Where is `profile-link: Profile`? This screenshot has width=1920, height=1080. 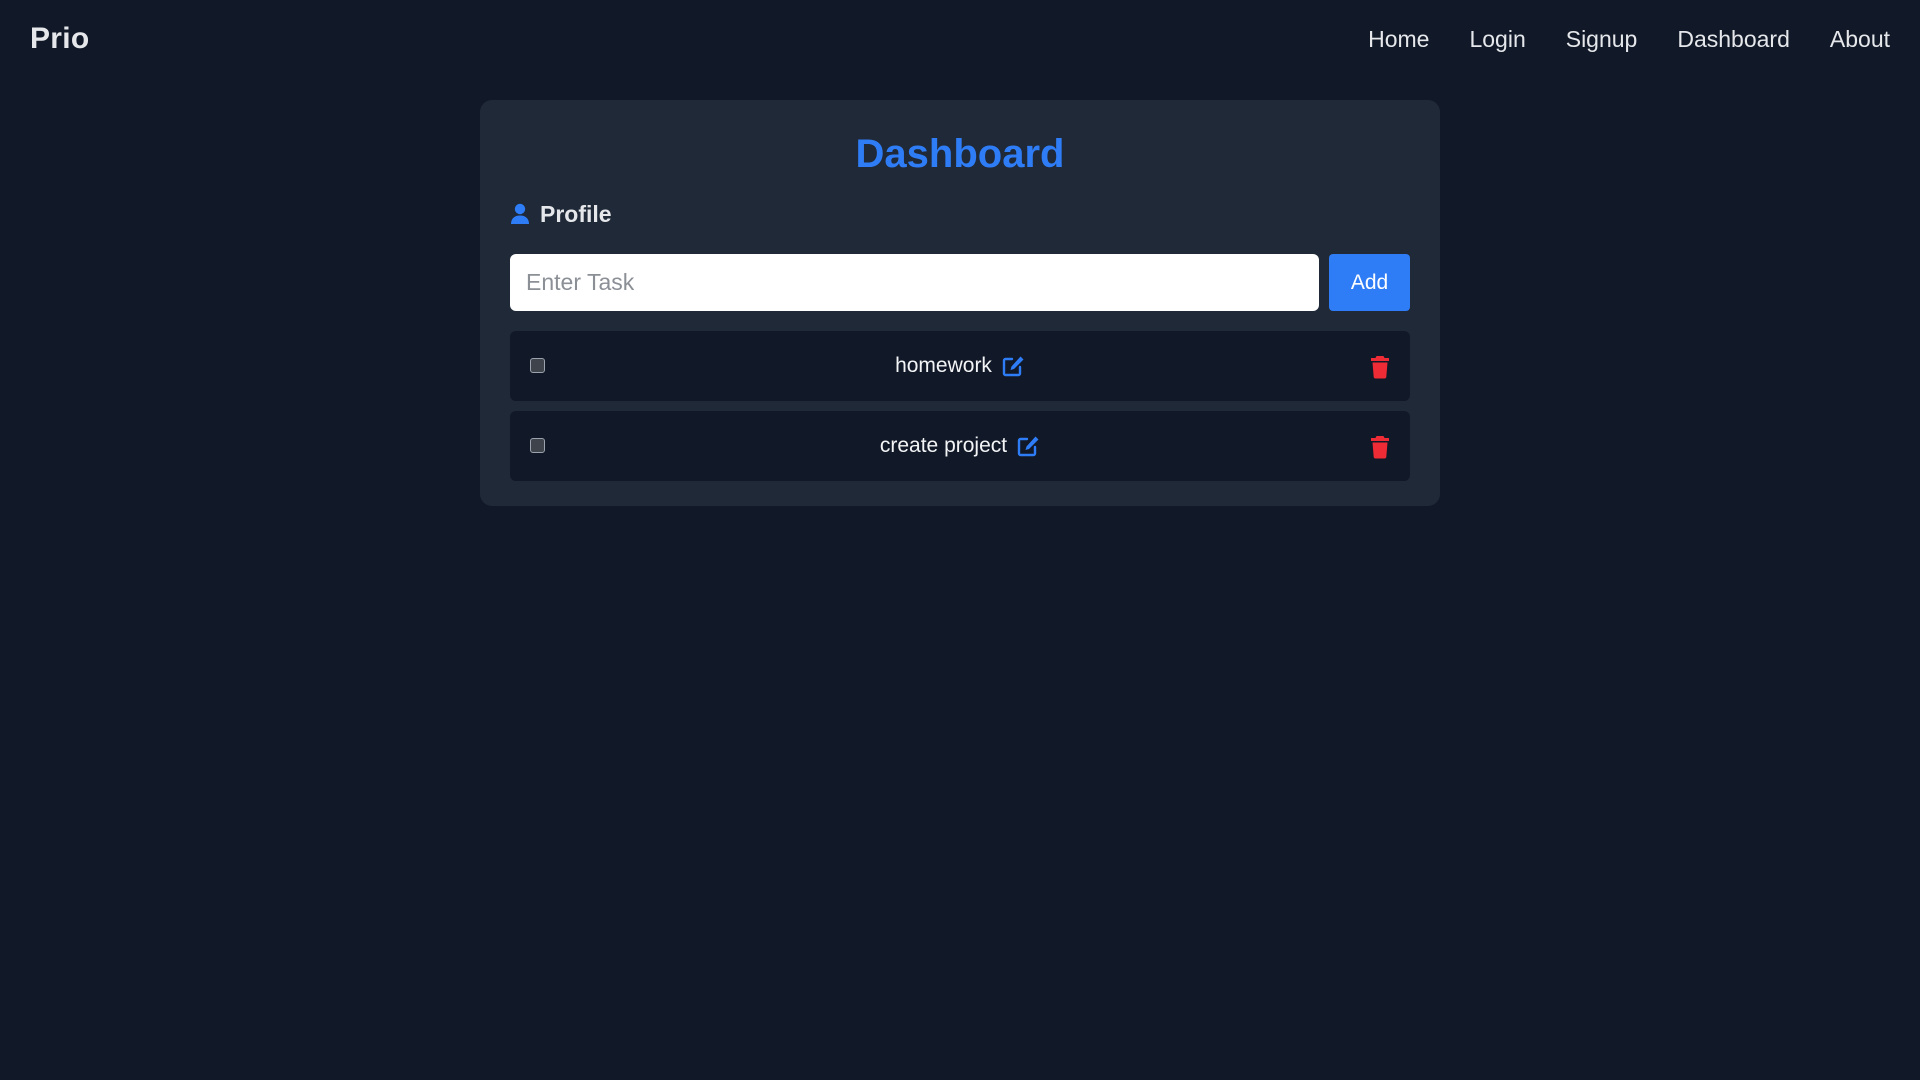 profile-link: Profile is located at coordinates (960, 214).